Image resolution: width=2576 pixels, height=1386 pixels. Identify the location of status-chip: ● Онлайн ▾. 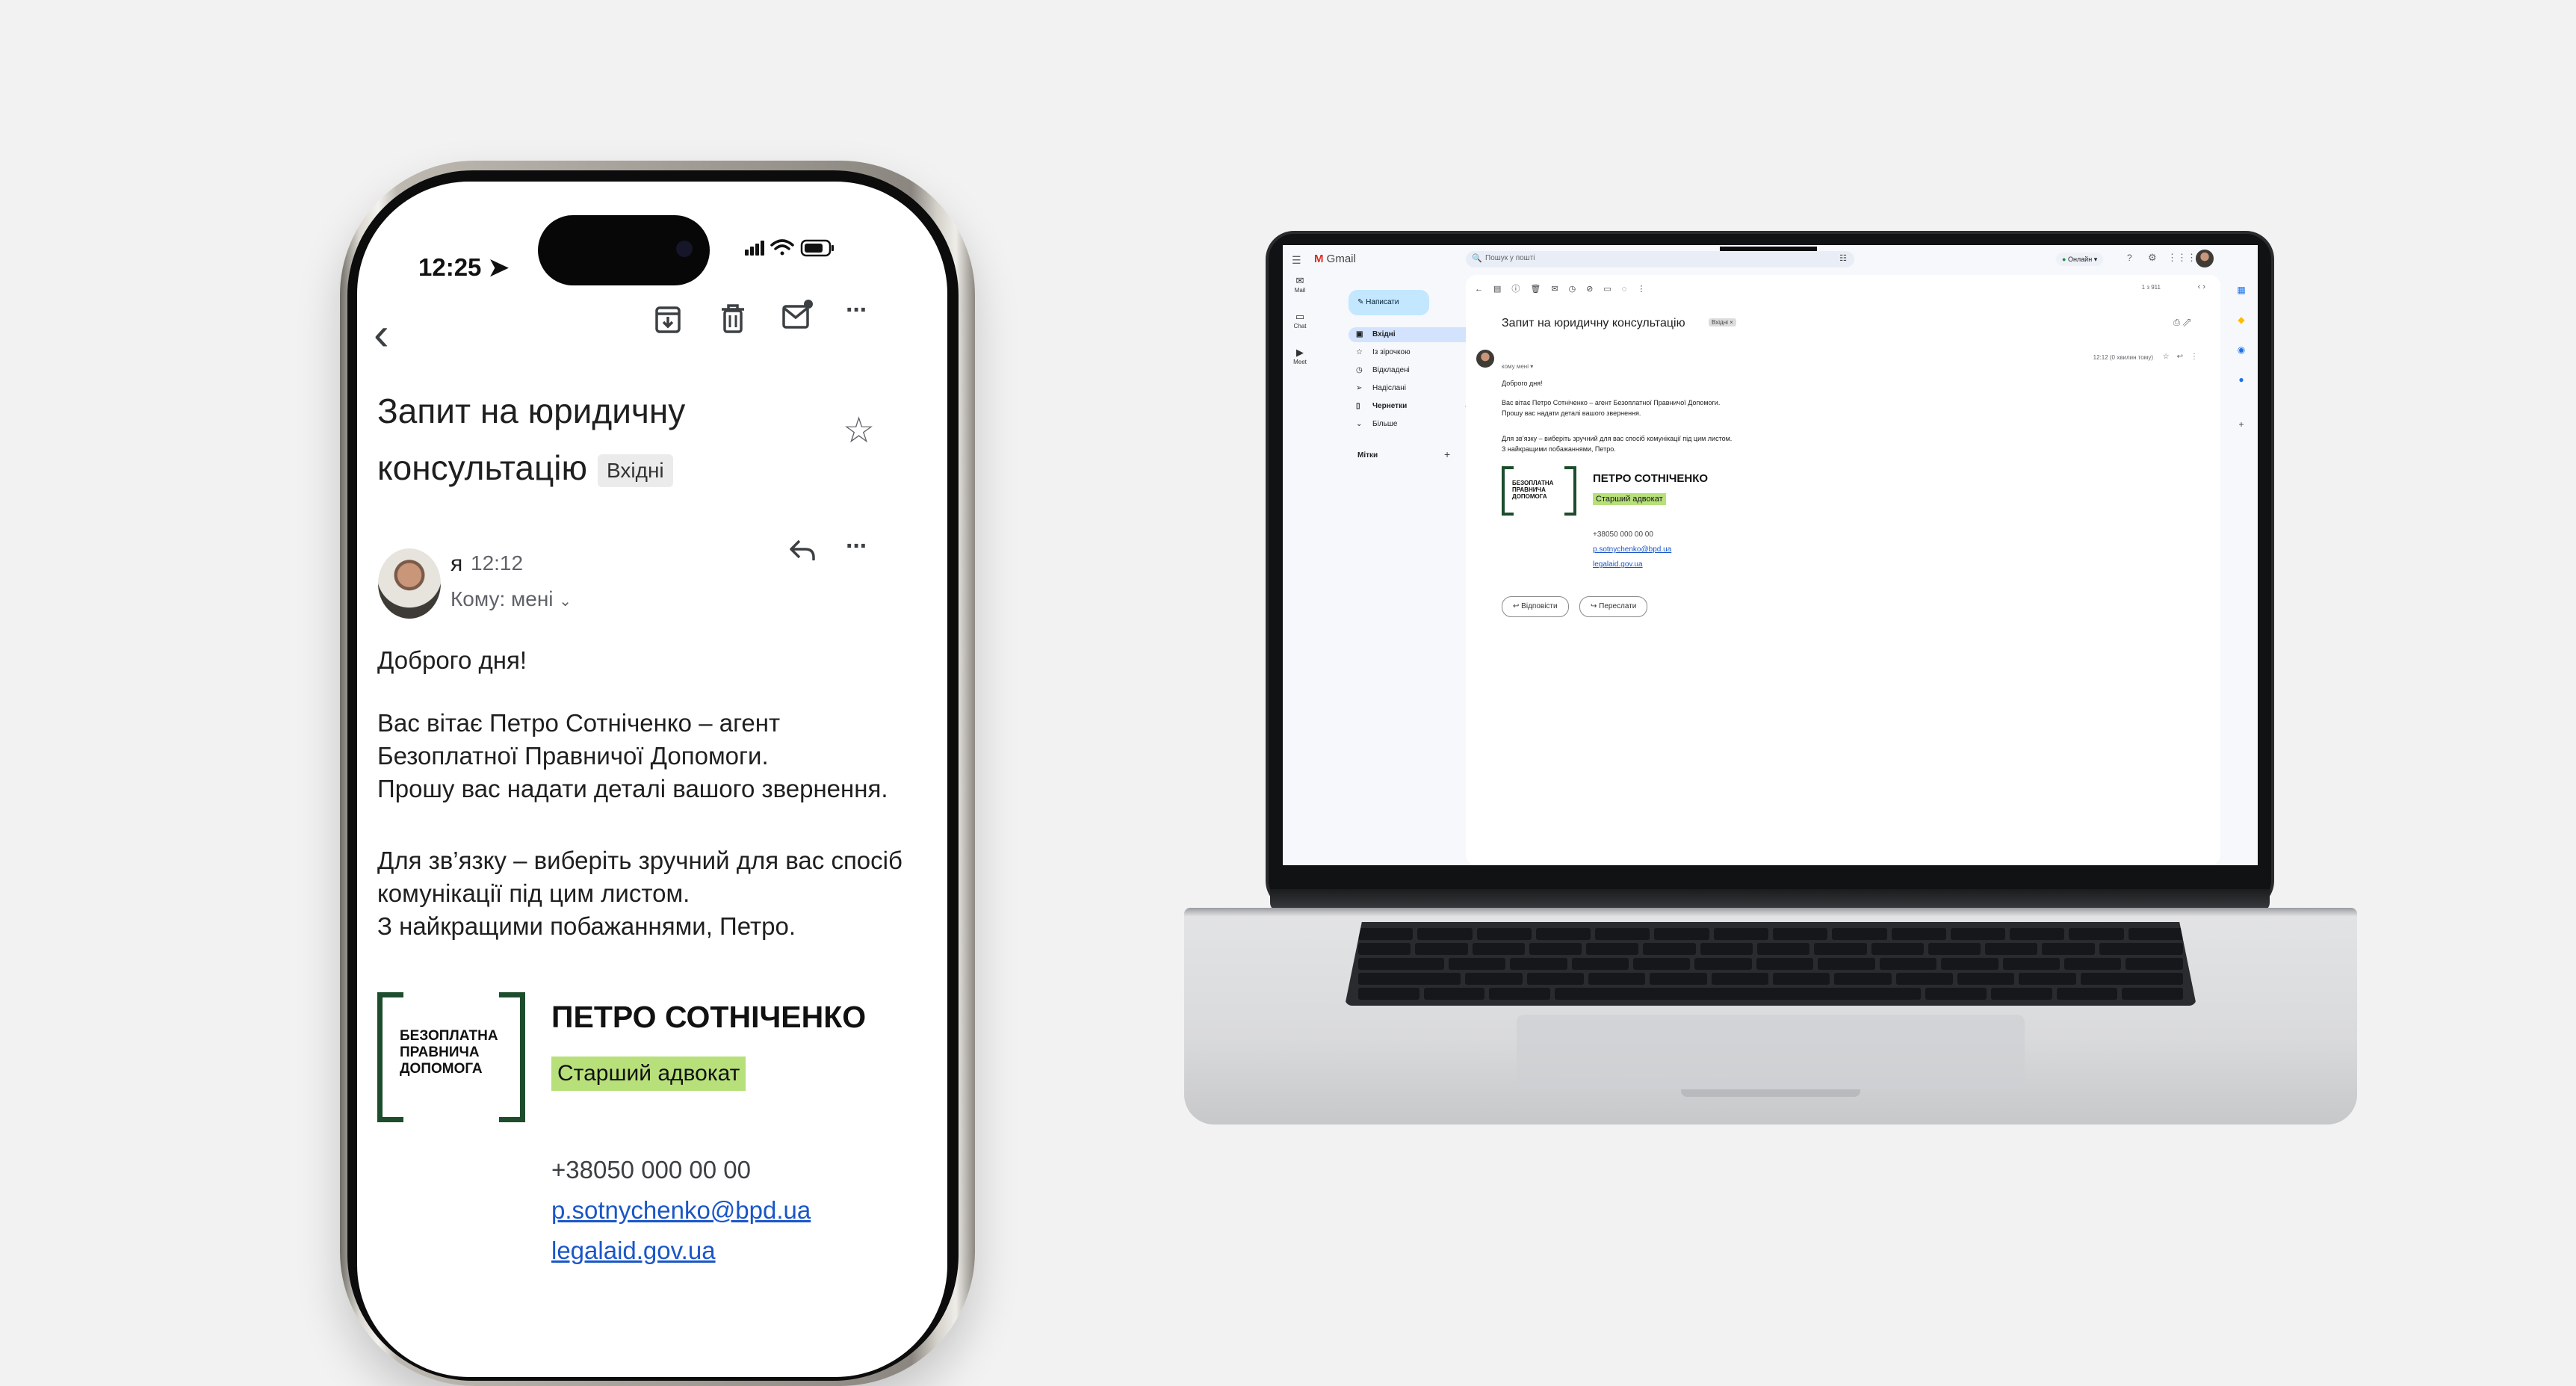
(2080, 259).